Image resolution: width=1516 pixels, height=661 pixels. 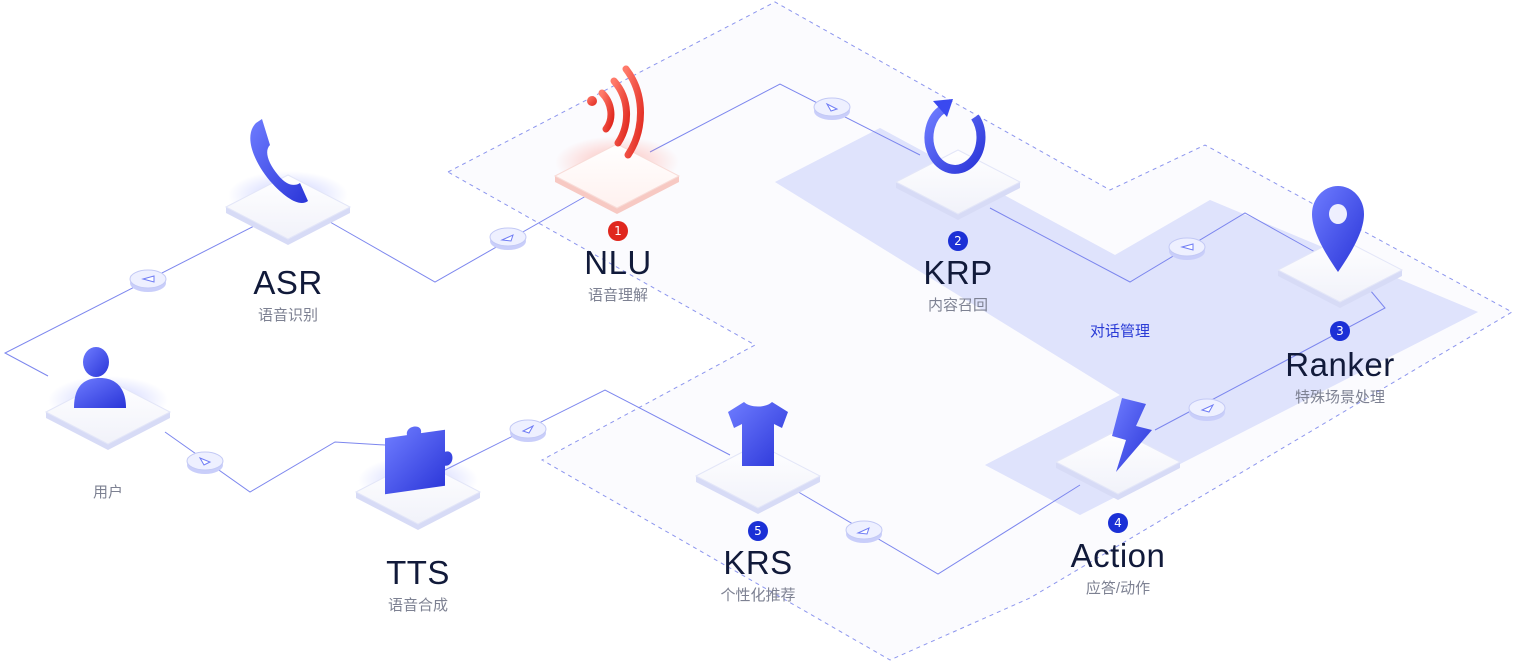 What do you see at coordinates (1118, 523) in the screenshot?
I see `badge-action: 4` at bounding box center [1118, 523].